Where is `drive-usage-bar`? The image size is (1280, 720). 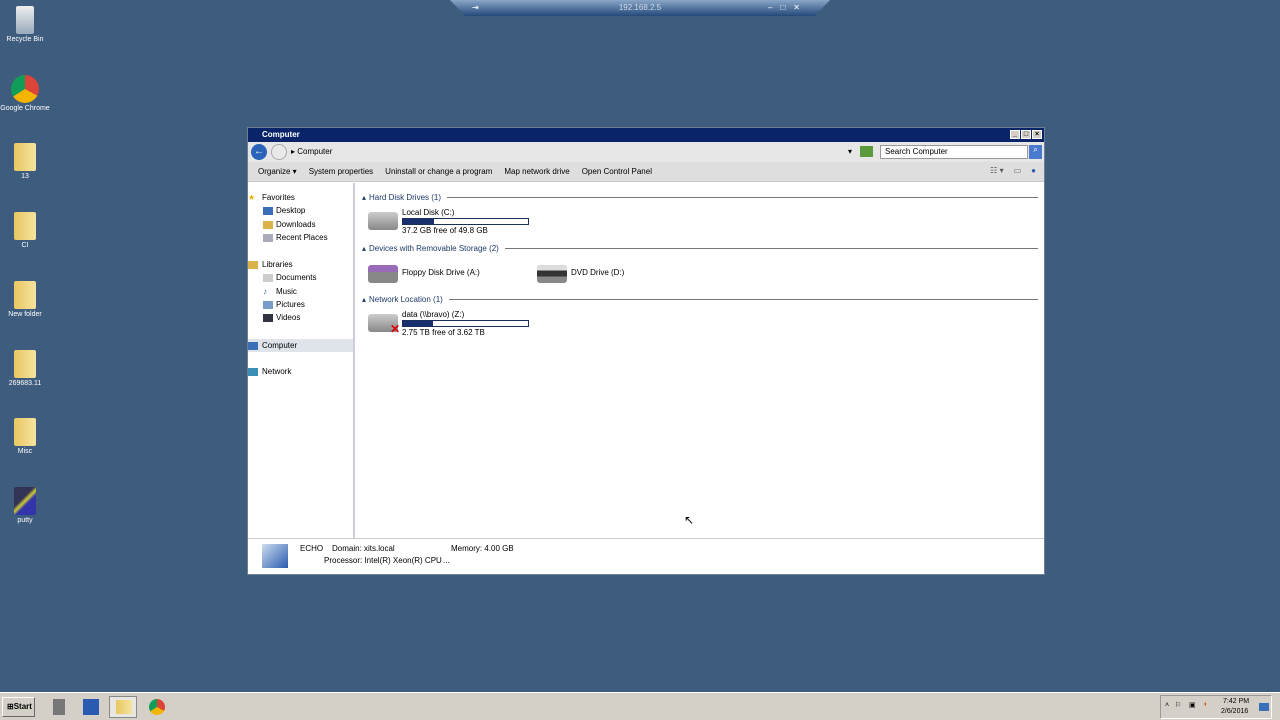
drive-usage-bar is located at coordinates (465, 221).